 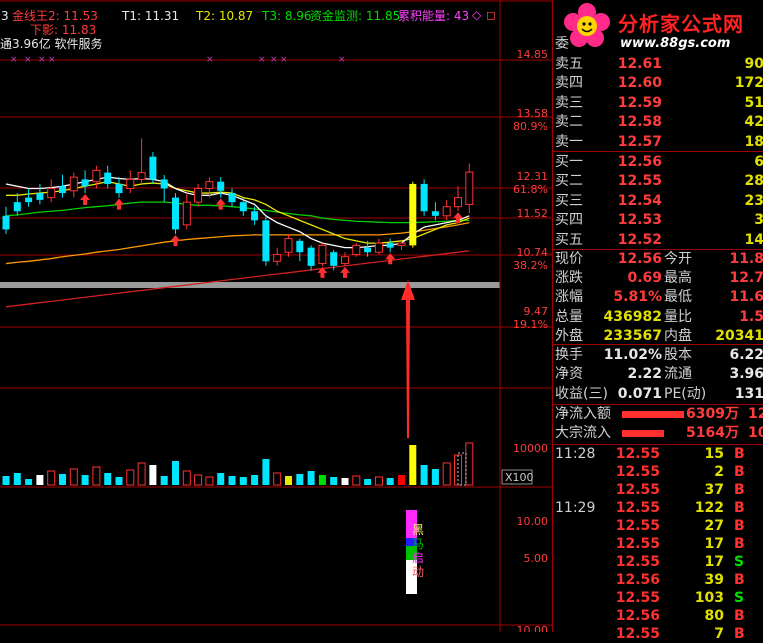 I want to click on jxw-label: 金线王2: 11.53, so click(x=55, y=16).